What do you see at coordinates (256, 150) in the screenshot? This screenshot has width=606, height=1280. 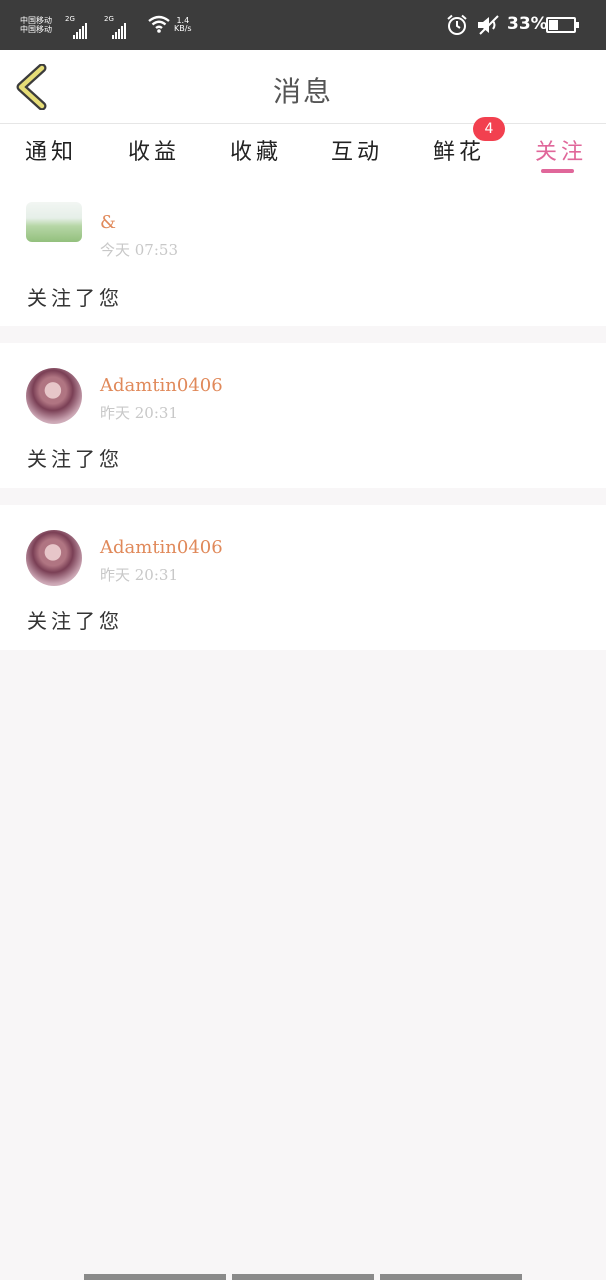 I see `tab-favorites: 收藏` at bounding box center [256, 150].